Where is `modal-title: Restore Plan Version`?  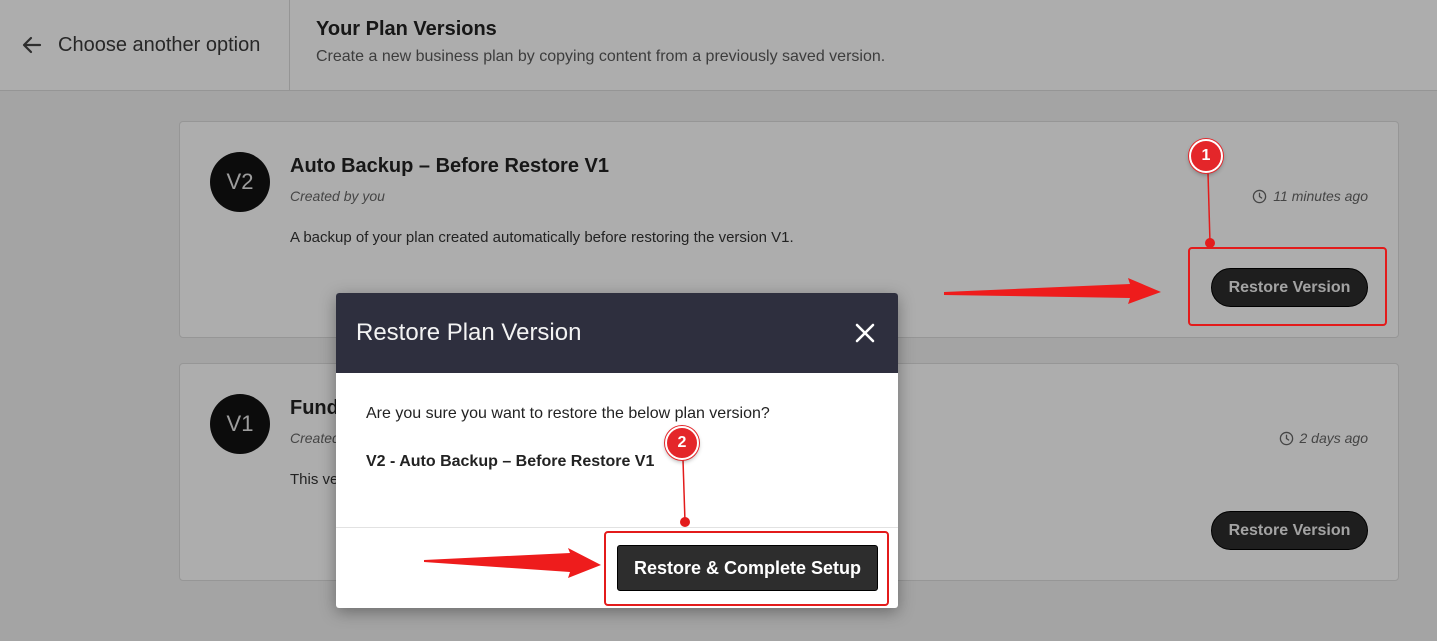
modal-title: Restore Plan Version is located at coordinates (469, 332).